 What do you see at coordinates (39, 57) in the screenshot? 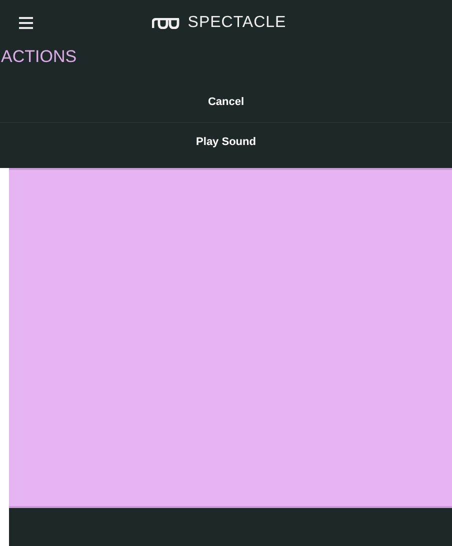
I see `section-heading: ACTIONS` at bounding box center [39, 57].